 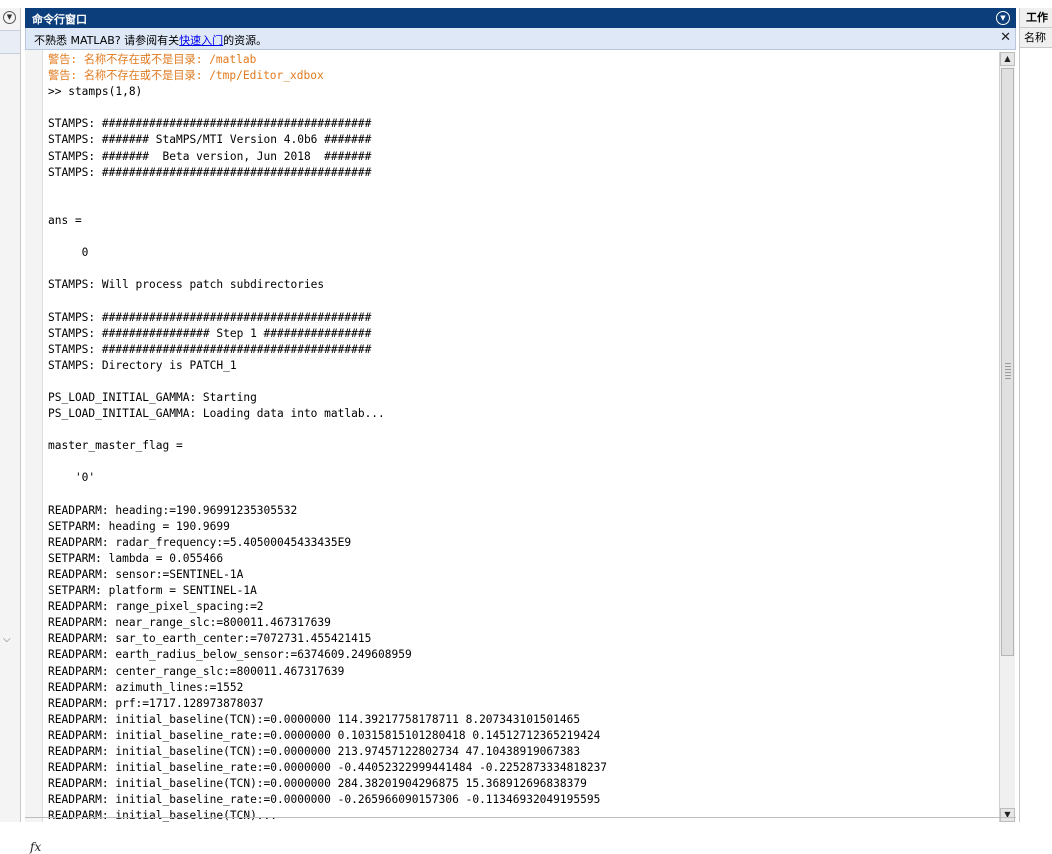 I want to click on notice-text-before: 不熟悉 MATLAB? 请参阅有关, so click(x=107, y=40).